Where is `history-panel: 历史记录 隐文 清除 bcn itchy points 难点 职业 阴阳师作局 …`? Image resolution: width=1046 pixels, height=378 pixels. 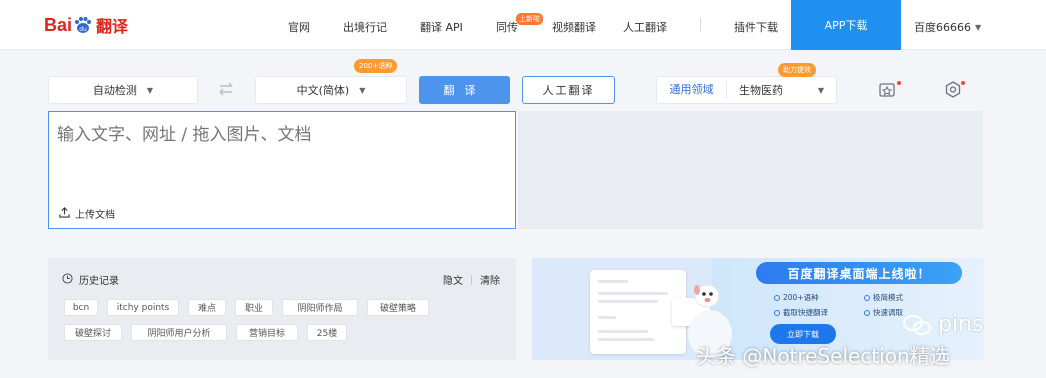 history-panel: 历史记录 隐文 清除 bcn itchy points 难点 职业 阴阳师作局 … is located at coordinates (282, 309).